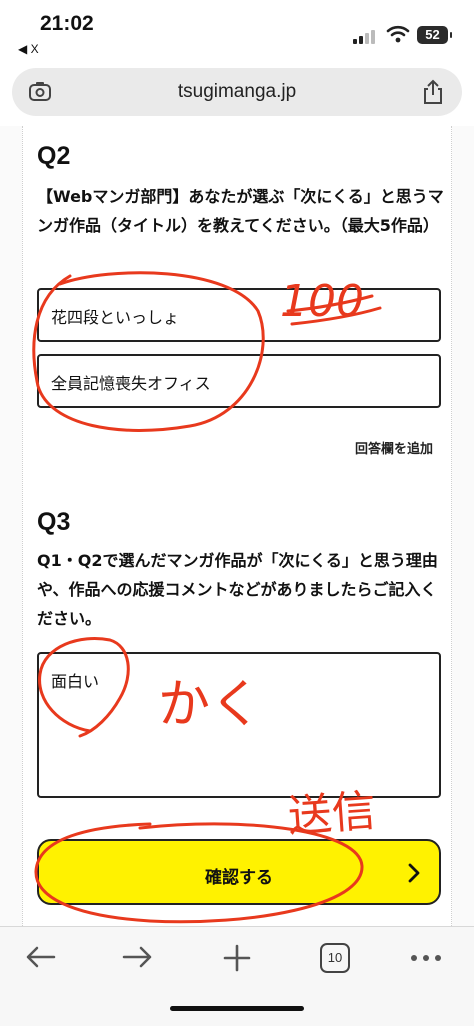 Image resolution: width=474 pixels, height=1026 pixels. I want to click on url-text: tsugimanga.jp, so click(237, 92).